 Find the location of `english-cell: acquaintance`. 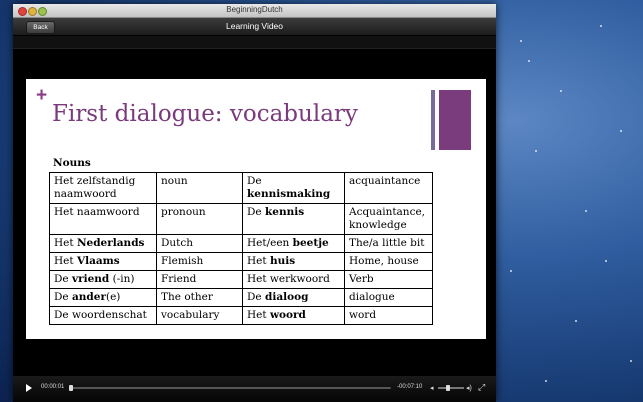

english-cell: acquaintance is located at coordinates (388, 188).